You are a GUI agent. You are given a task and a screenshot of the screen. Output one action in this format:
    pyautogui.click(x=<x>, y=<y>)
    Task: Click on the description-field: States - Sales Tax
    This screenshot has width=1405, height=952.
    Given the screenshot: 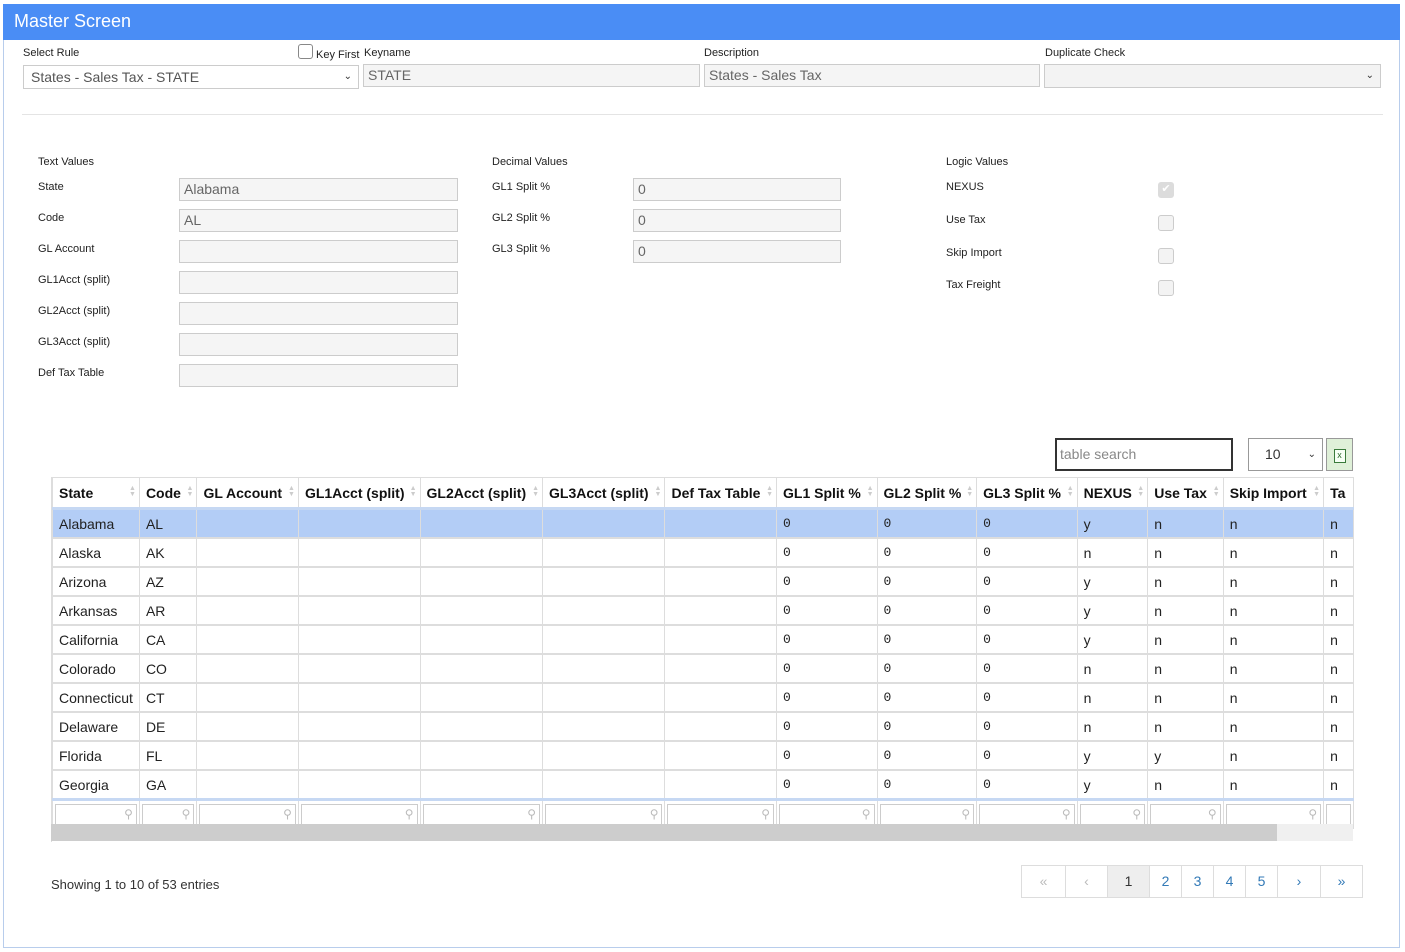 What is the action you would take?
    pyautogui.click(x=872, y=75)
    